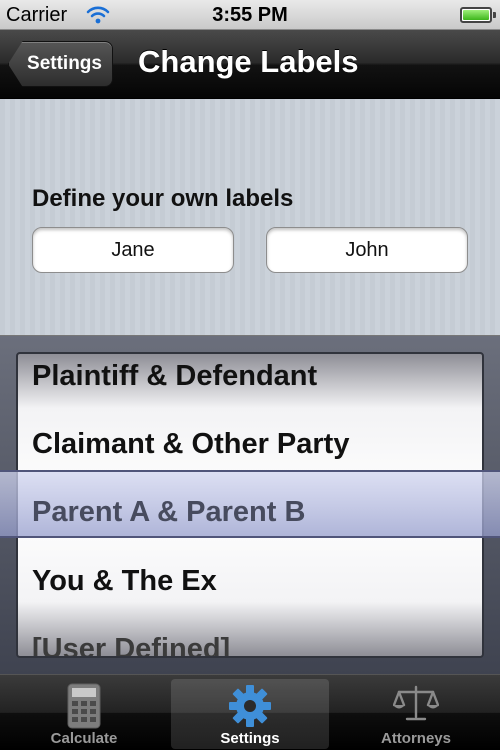 This screenshot has width=500, height=750. I want to click on status-time: 3:55 PM, so click(250, 15).